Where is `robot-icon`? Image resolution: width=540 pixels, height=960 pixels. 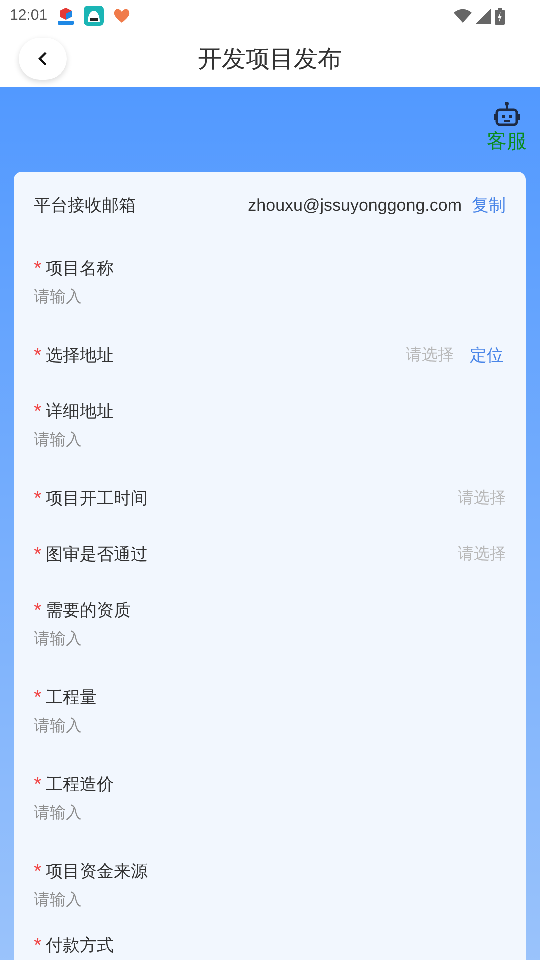 robot-icon is located at coordinates (507, 115).